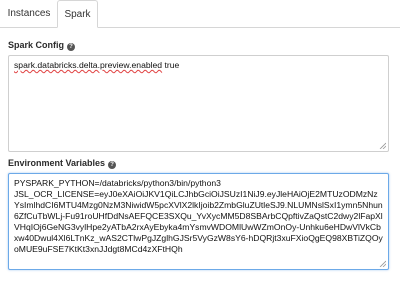 This screenshot has height=283, width=400. I want to click on spark-config-label: Spark Config?, so click(42, 45).